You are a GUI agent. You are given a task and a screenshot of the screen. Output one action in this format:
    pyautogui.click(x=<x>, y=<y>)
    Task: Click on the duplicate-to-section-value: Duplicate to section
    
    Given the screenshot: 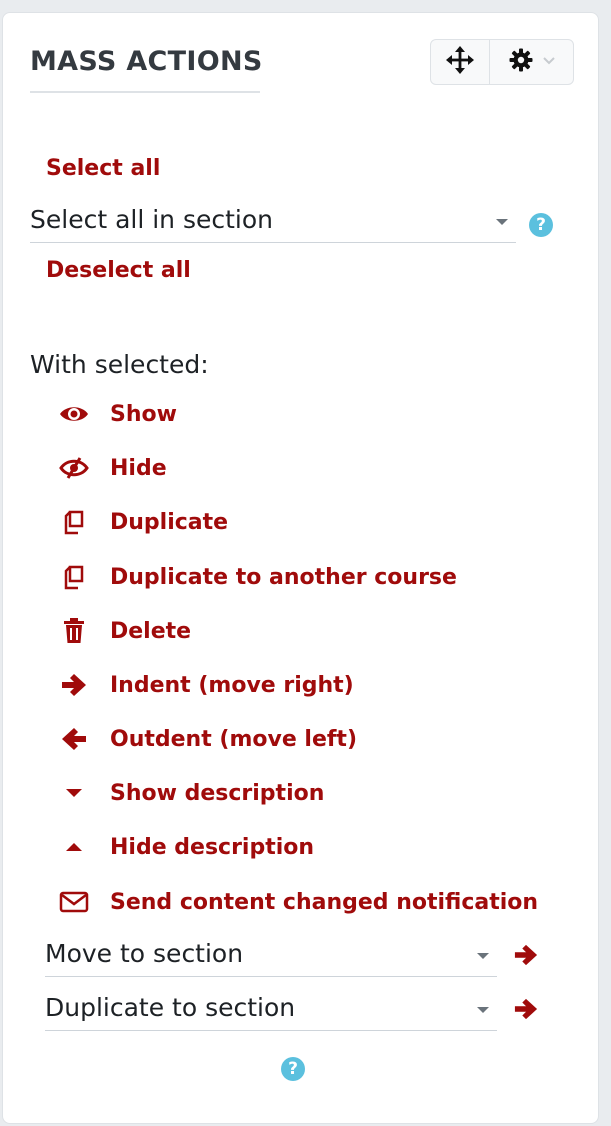 What is the action you would take?
    pyautogui.click(x=170, y=1007)
    